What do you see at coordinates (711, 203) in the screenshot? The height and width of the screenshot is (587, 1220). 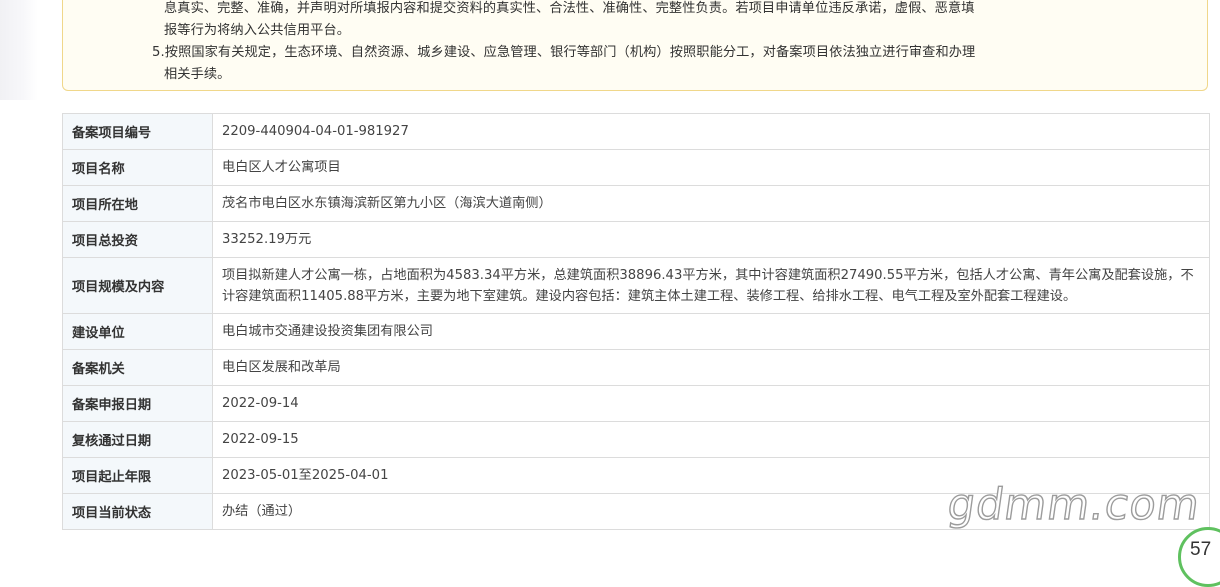 I see `field-value: 茂名市电白区水东镇海滨新区第九小区（海滨大道南侧）` at bounding box center [711, 203].